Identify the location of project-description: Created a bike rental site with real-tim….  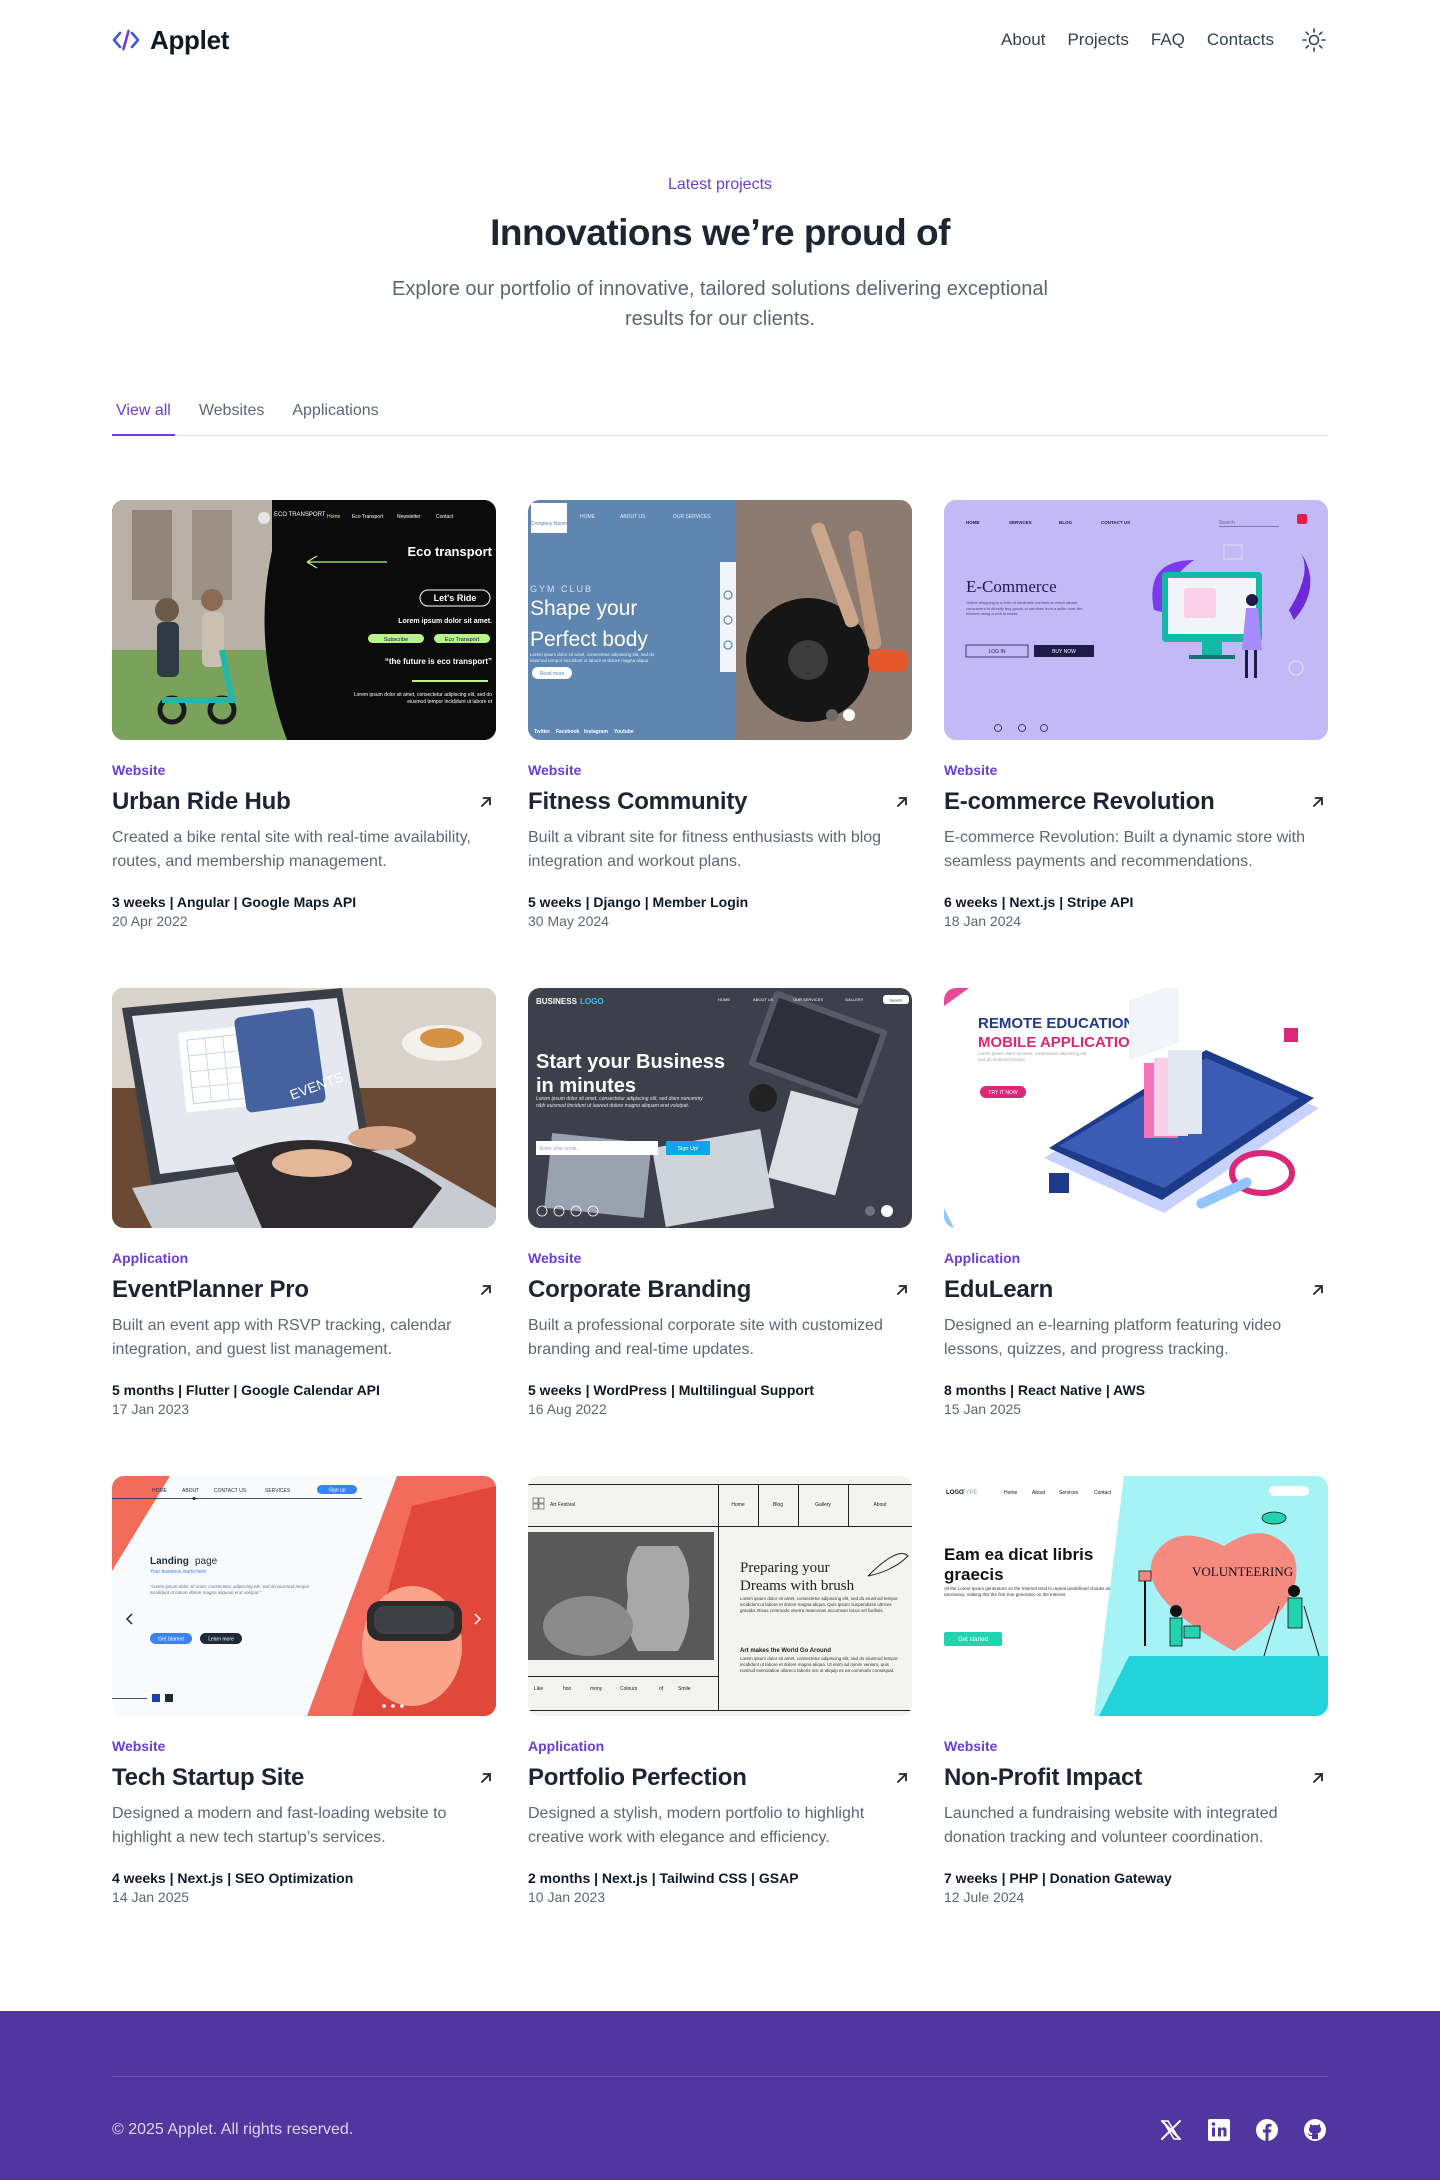
(291, 849).